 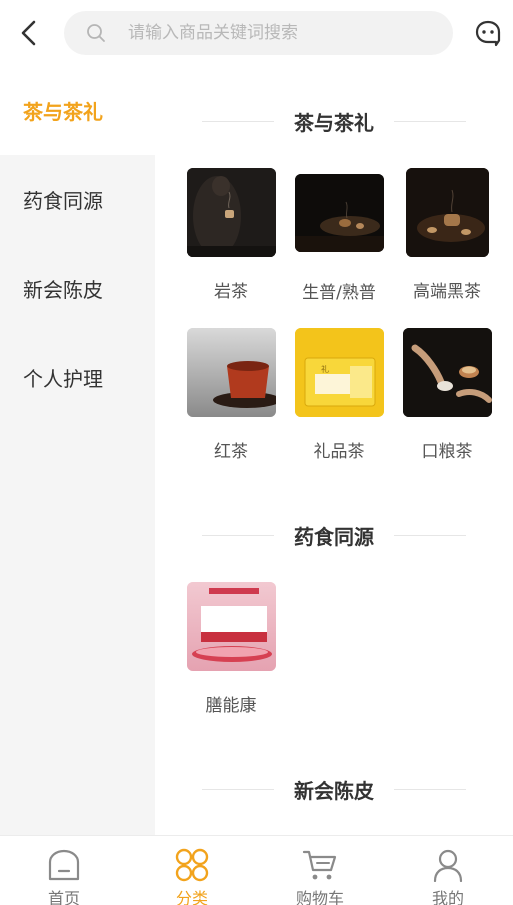 I want to click on sidebar-item-tea-gifts: 茶与茶礼, so click(x=77, y=110).